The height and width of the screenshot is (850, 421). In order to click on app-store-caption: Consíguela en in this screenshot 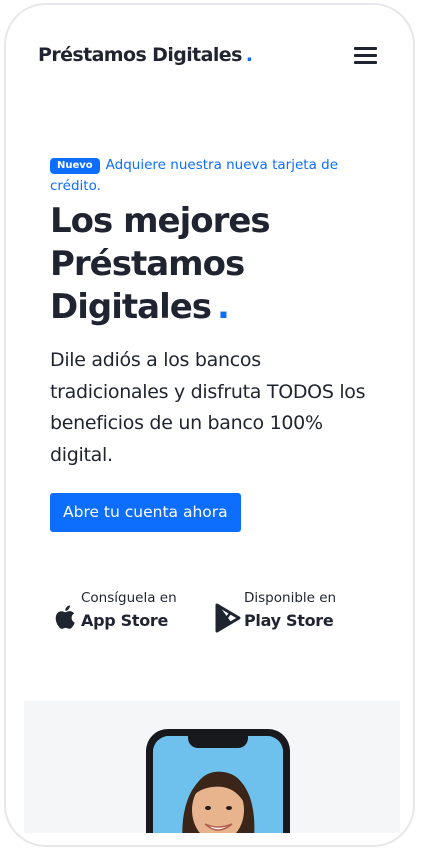, I will do `click(129, 598)`.